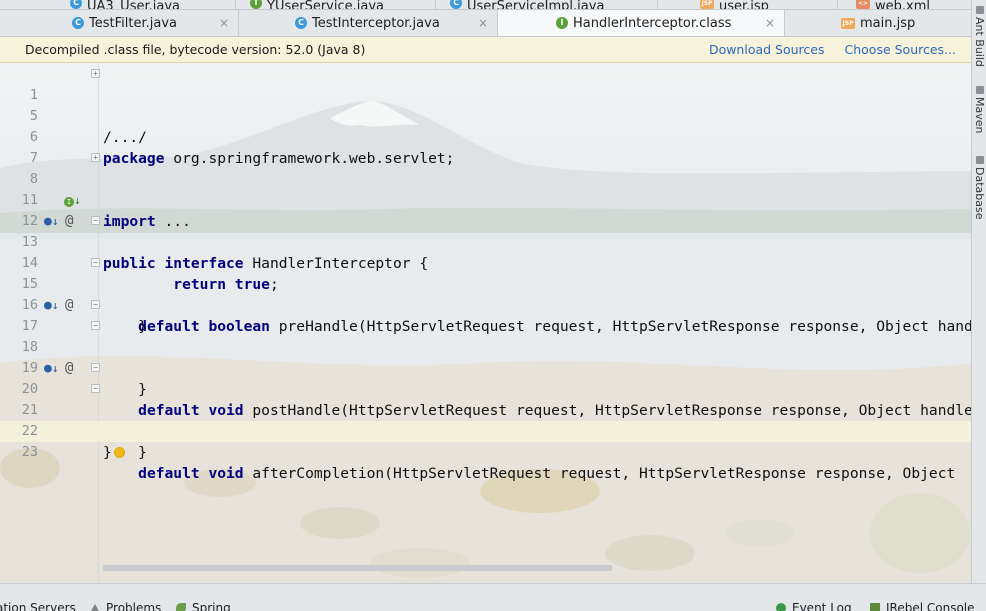 The image size is (986, 611). Describe the element at coordinates (979, 115) in the screenshot. I see `tool-label: Maven` at that location.